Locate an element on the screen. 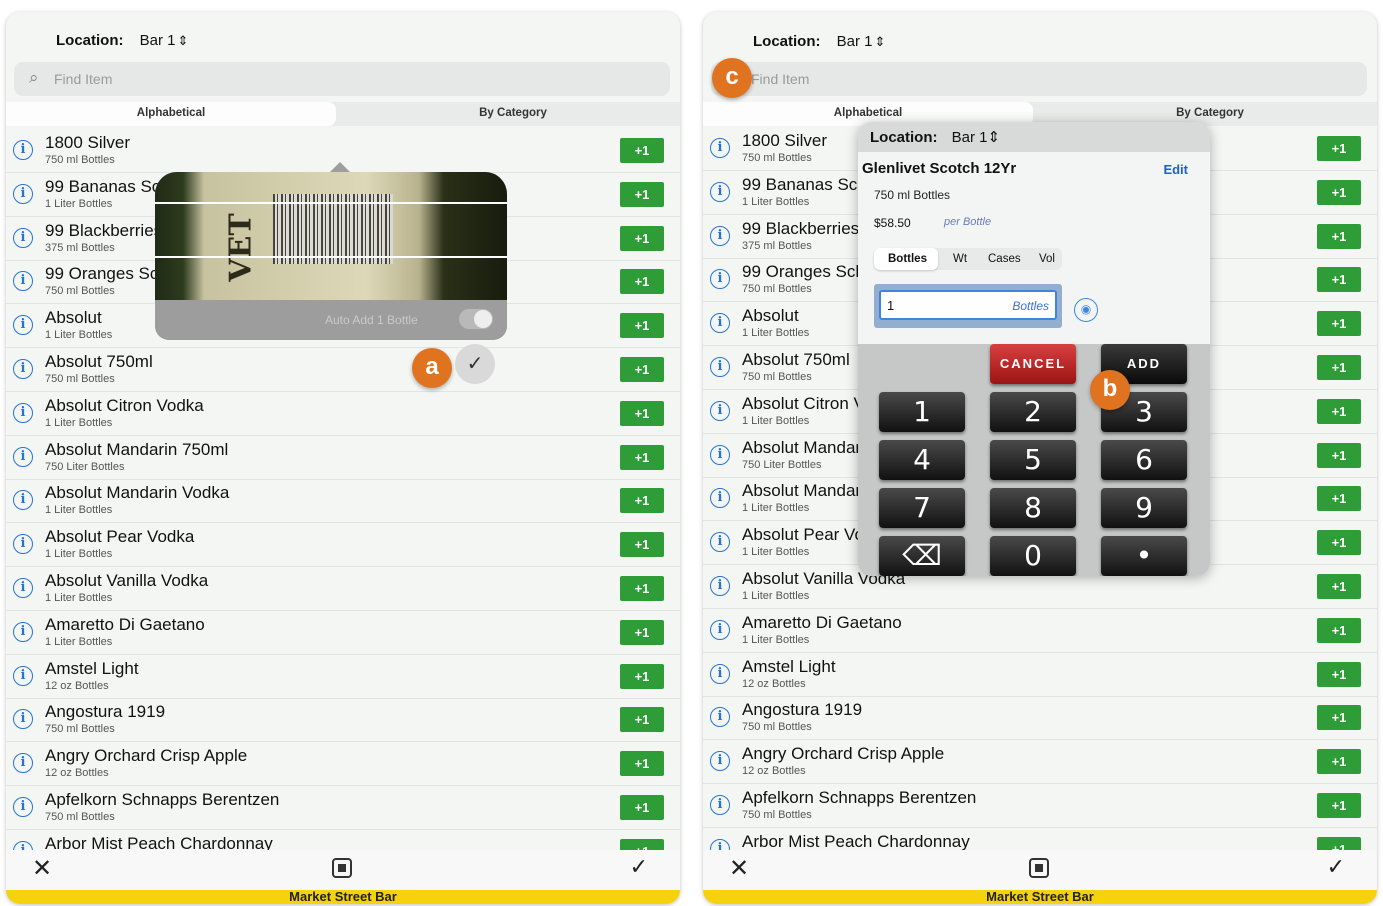 The height and width of the screenshot is (906, 1383). unit-tab-cases: Cases is located at coordinates (1004, 259).